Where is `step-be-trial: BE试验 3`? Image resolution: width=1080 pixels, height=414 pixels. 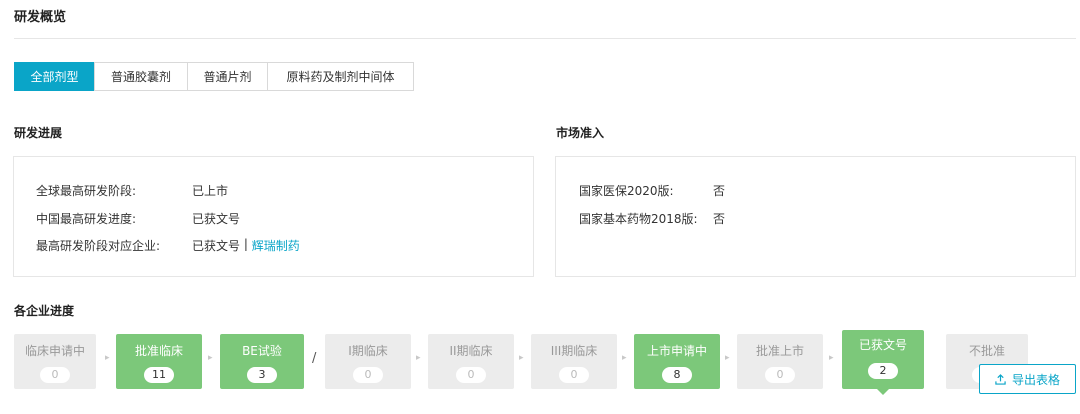
step-be-trial: BE试验 3 is located at coordinates (262, 361).